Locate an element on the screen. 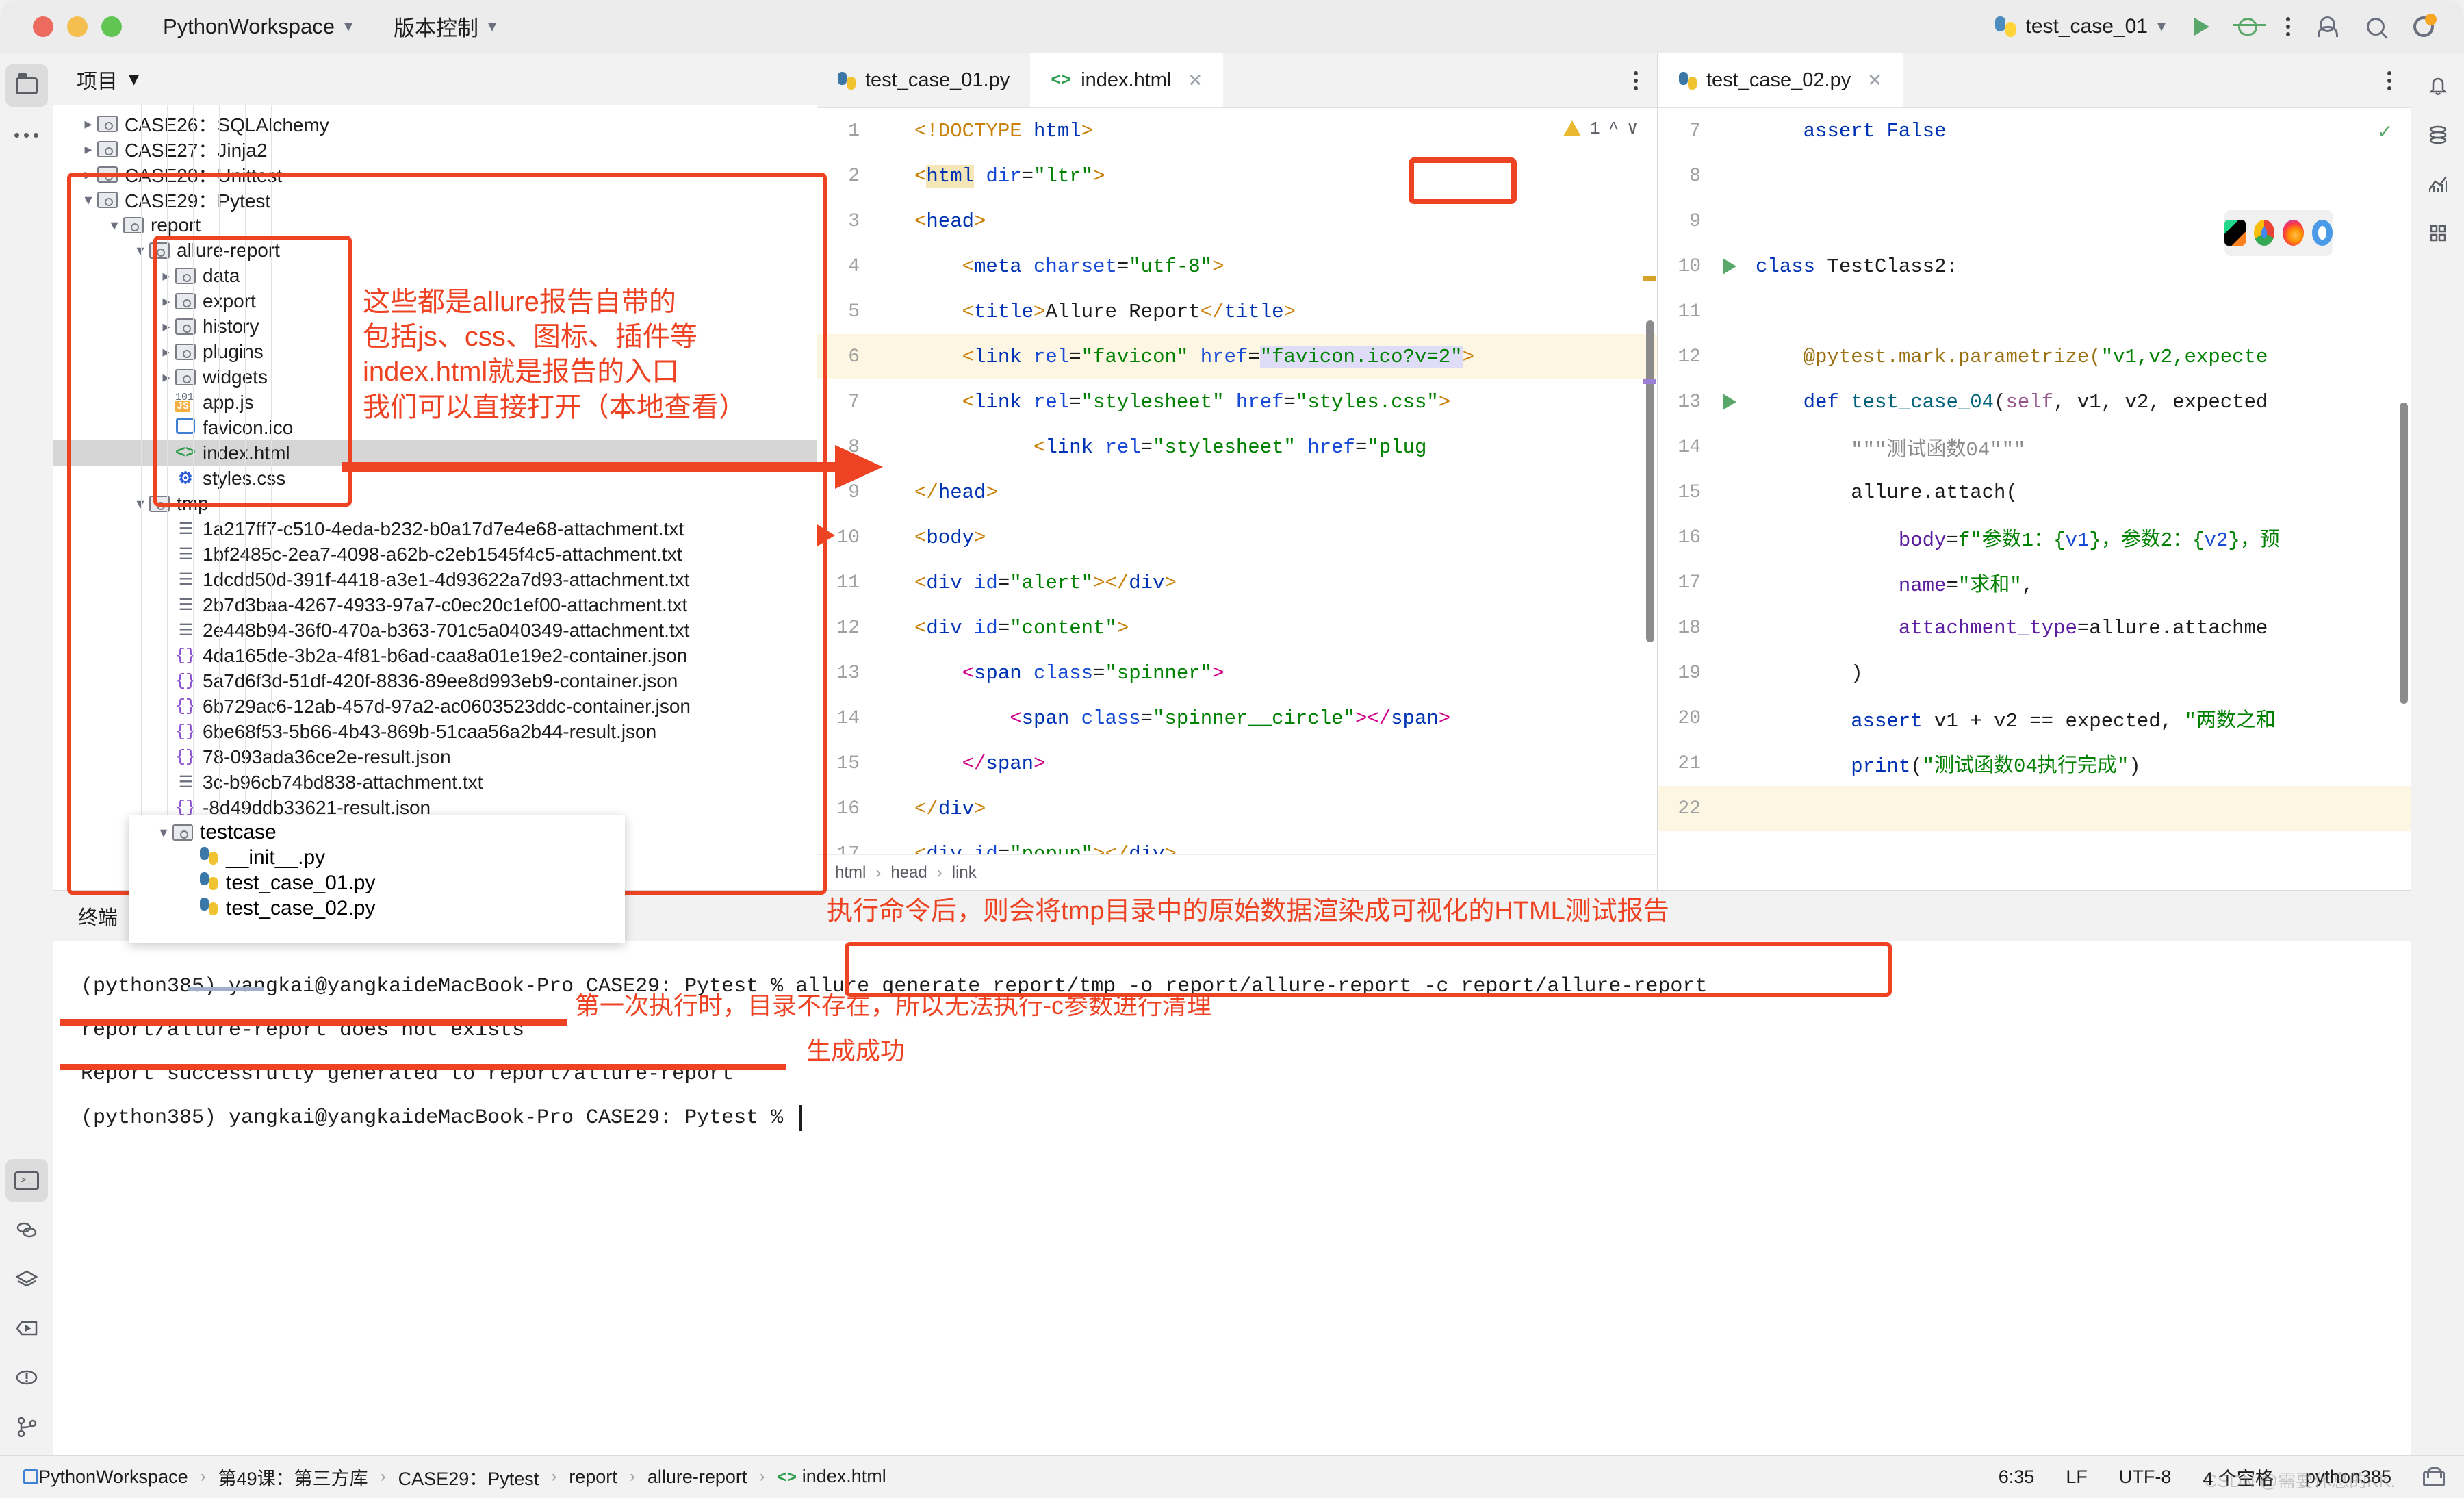 The height and width of the screenshot is (1498, 2464). close-window-button is located at coordinates (43, 26).